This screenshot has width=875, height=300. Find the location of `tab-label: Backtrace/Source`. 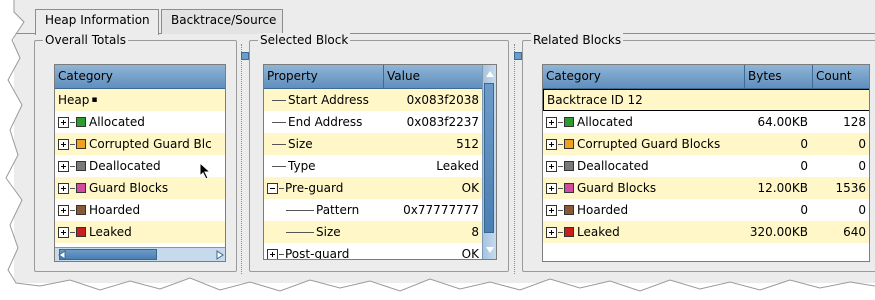

tab-label: Backtrace/Source is located at coordinates (224, 20).